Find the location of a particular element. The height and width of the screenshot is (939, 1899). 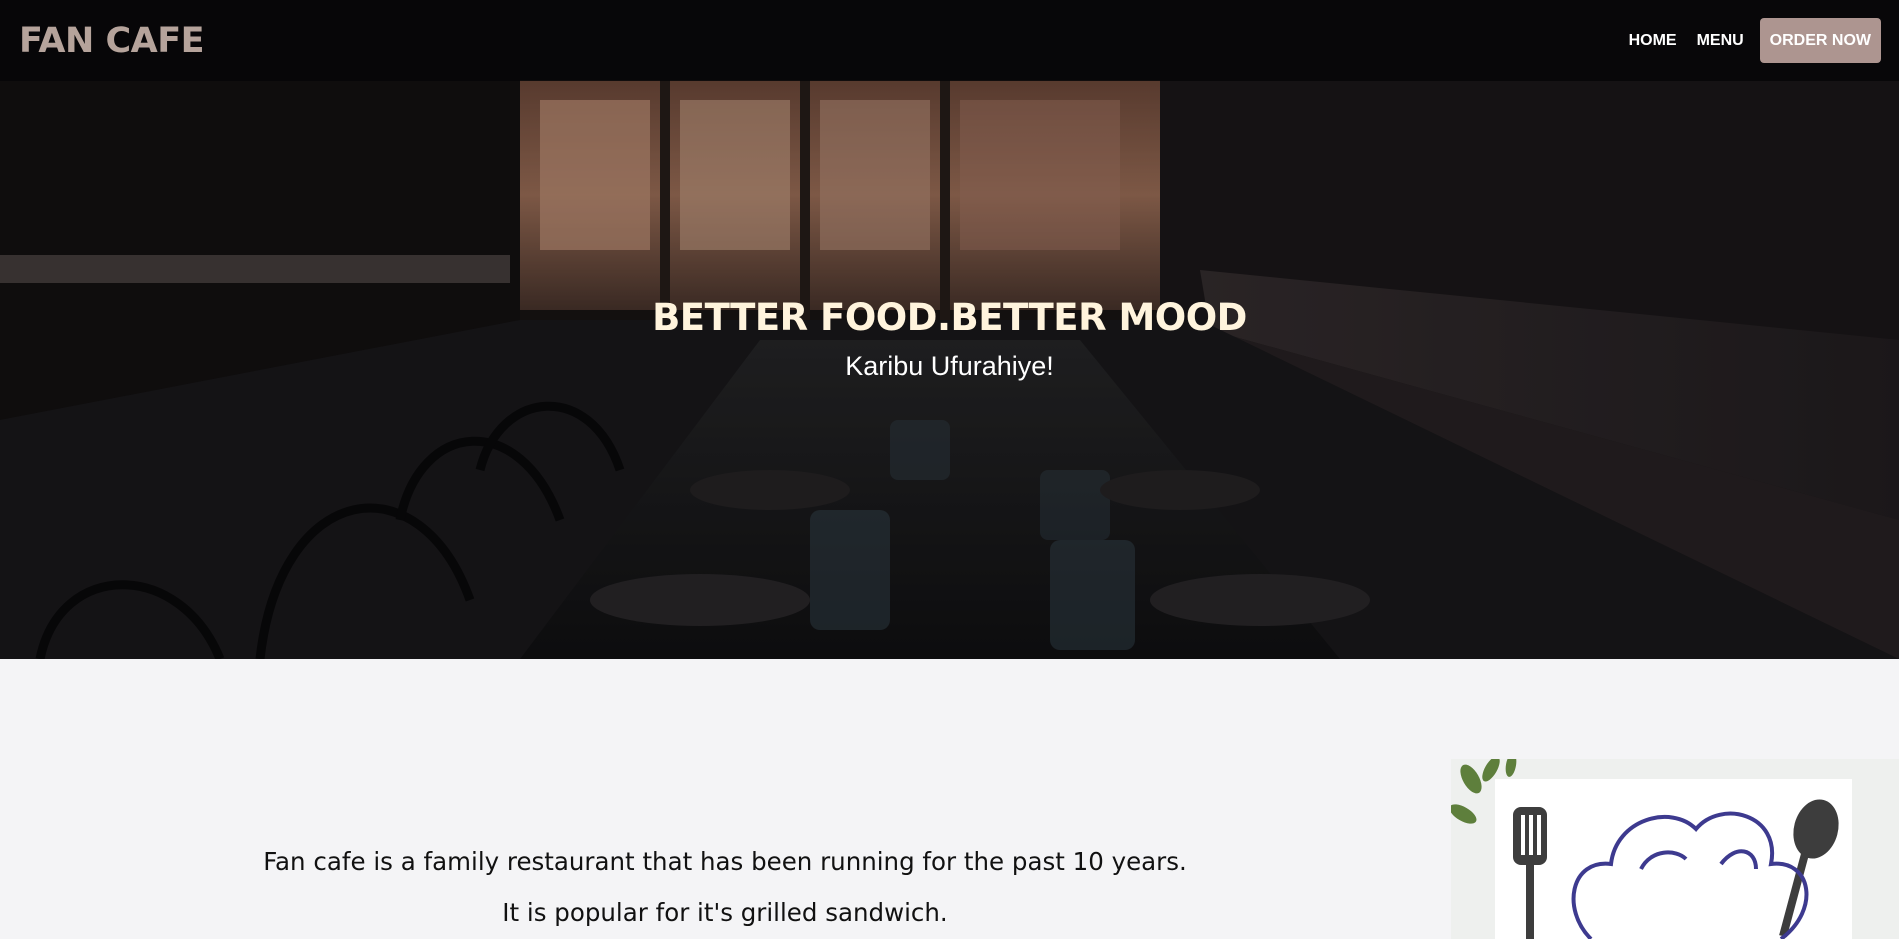

nav-link-home: HOME is located at coordinates (1653, 41).